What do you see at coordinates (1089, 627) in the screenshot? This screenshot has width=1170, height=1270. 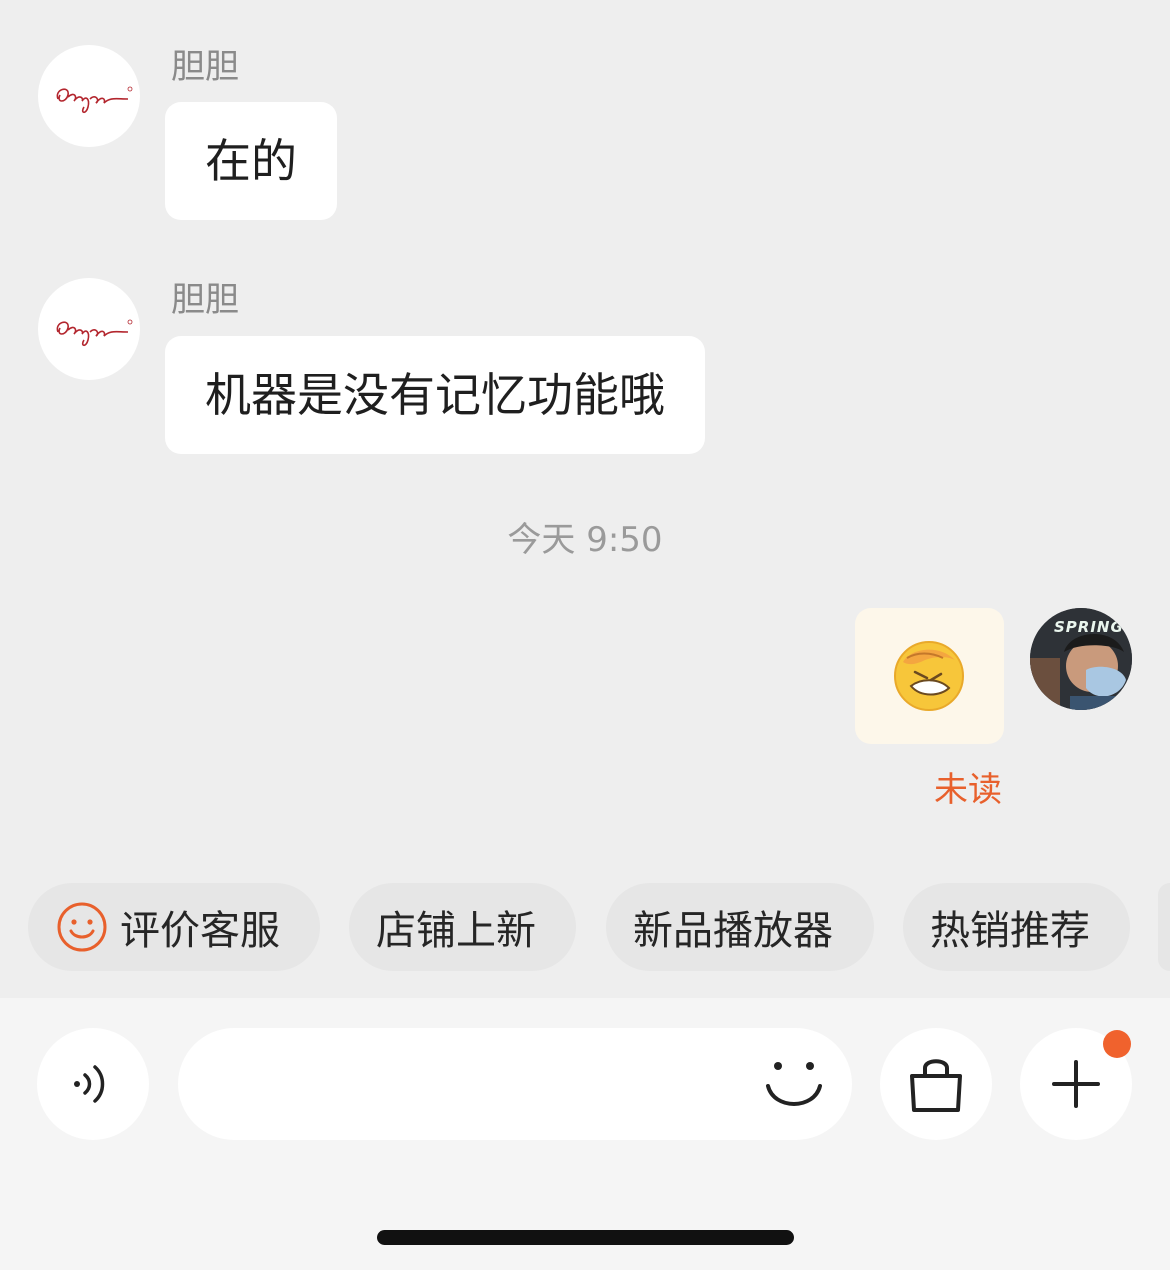 I see `avatar-text: SPRING` at bounding box center [1089, 627].